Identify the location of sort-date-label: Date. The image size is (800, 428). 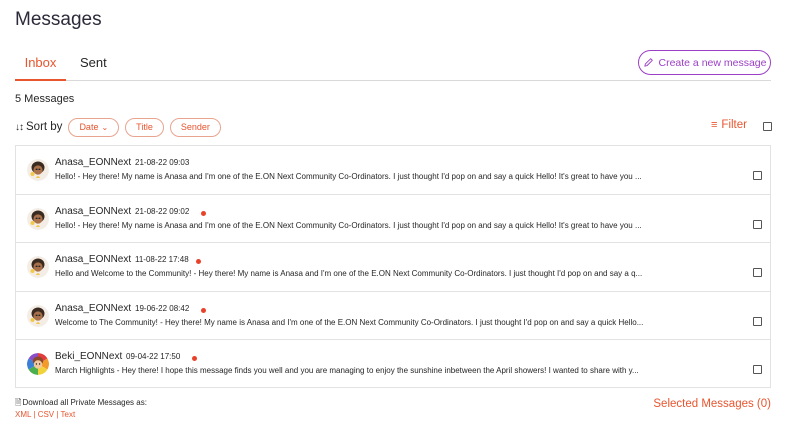
(89, 127).